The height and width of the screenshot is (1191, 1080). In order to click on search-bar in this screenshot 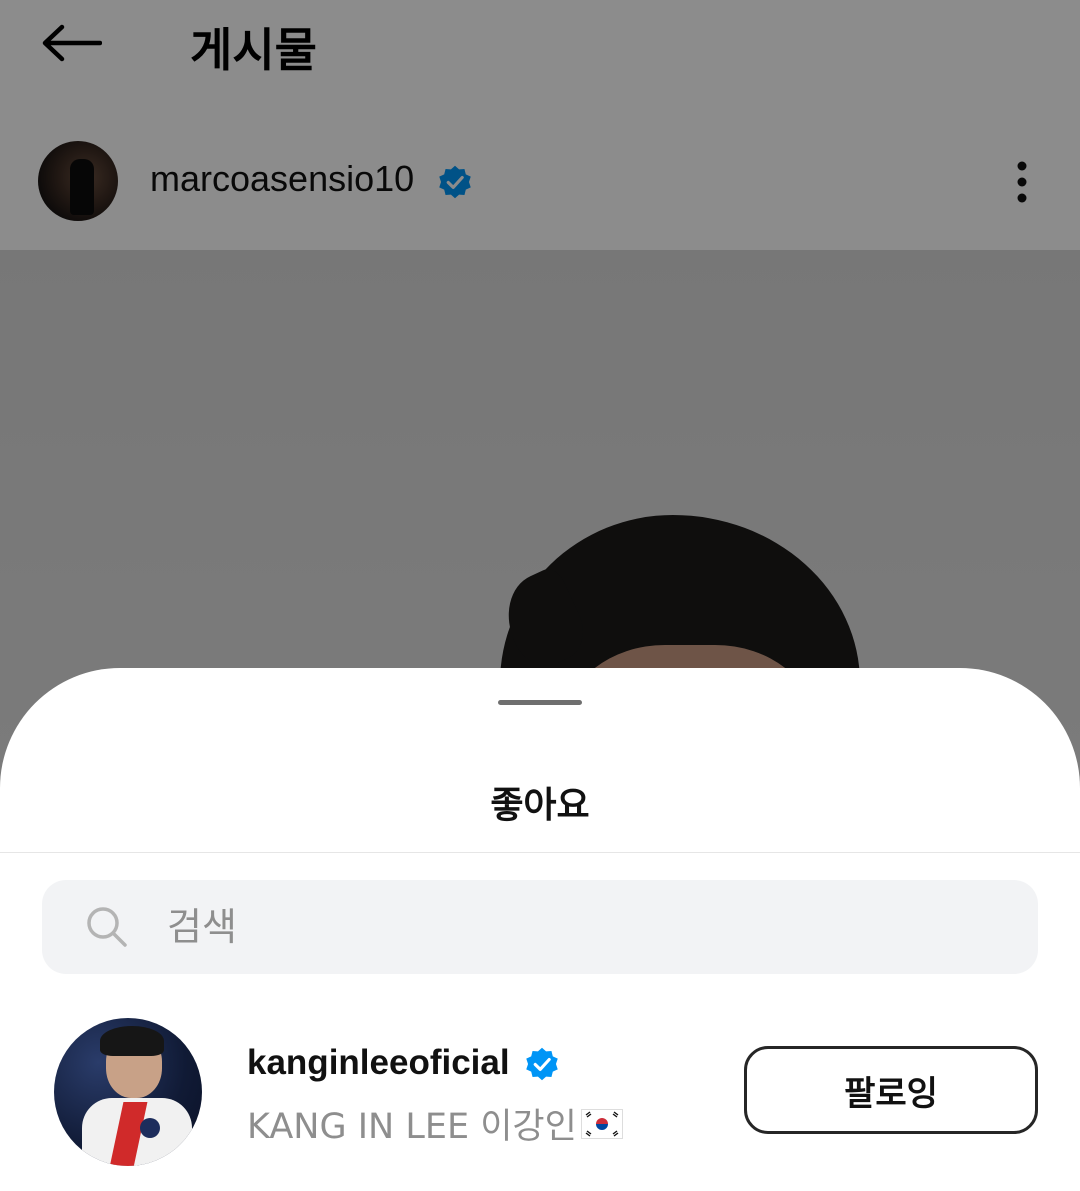, I will do `click(540, 927)`.